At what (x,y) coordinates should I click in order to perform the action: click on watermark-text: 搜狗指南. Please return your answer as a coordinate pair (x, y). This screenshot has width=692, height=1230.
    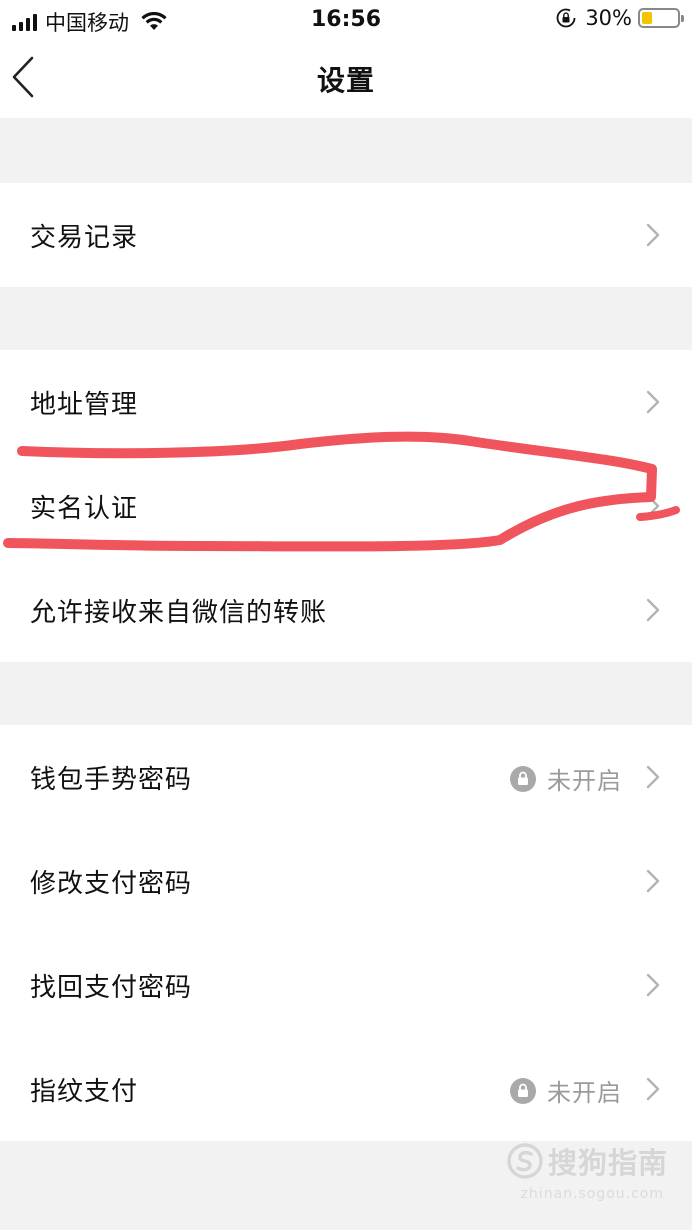
    Looking at the image, I should click on (607, 1163).